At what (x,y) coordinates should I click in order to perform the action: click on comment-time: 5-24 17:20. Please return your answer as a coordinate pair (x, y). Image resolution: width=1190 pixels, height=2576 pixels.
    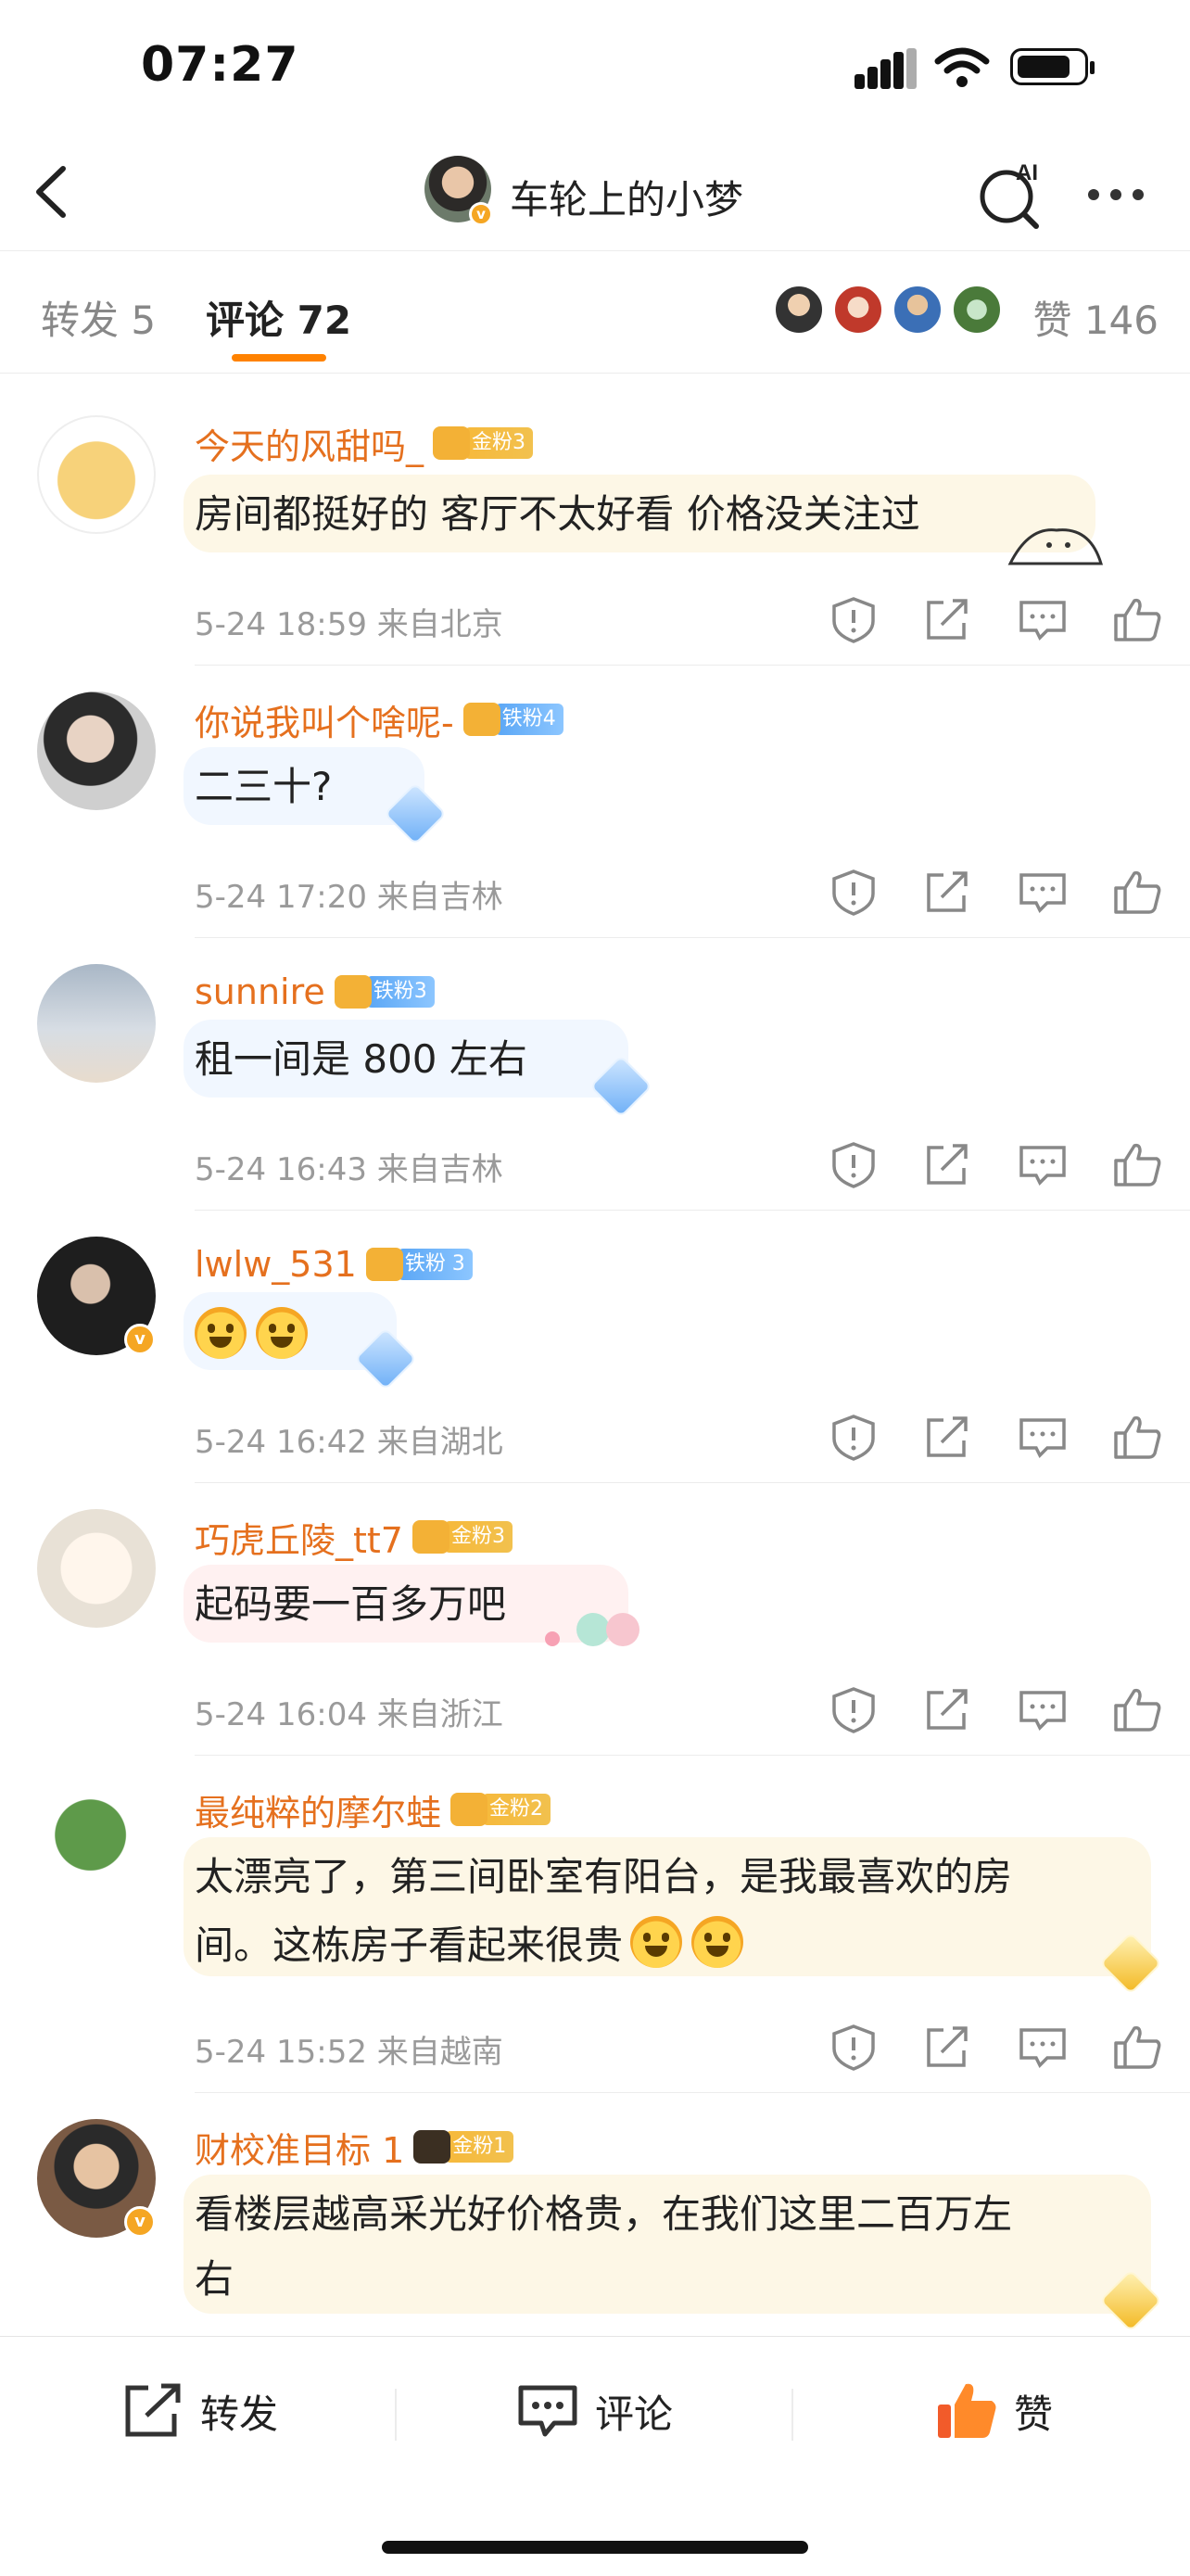
    Looking at the image, I should click on (281, 897).